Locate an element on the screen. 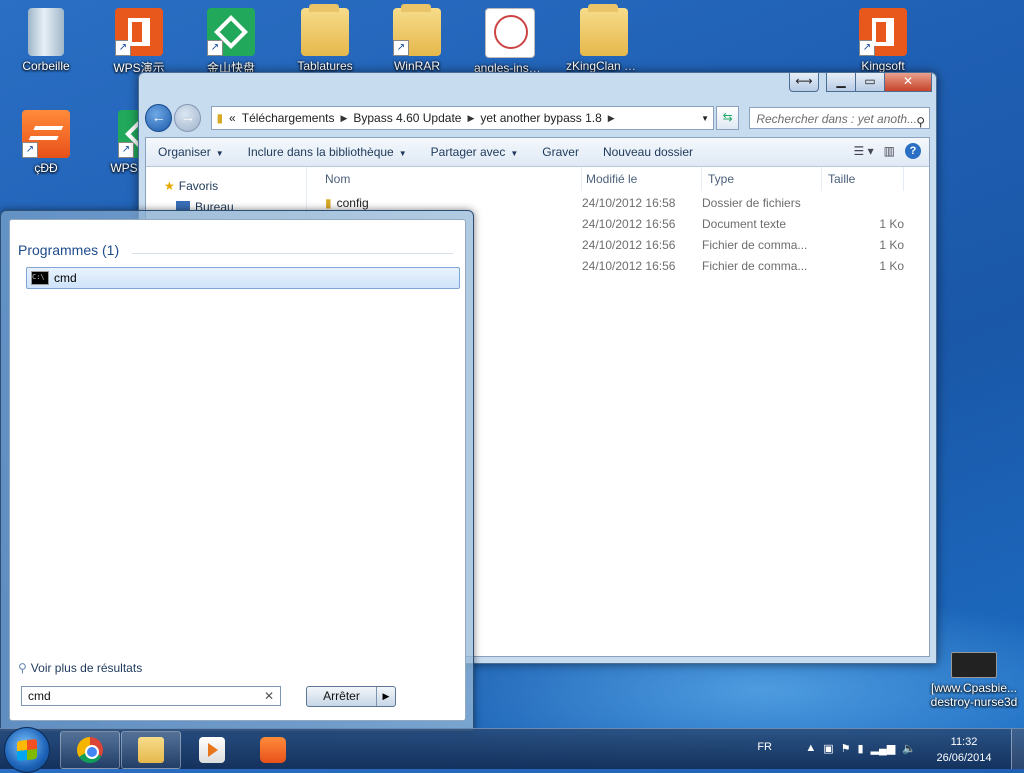 This screenshot has height=773, width=1024. clear-search-icon: ✕ is located at coordinates (269, 696).